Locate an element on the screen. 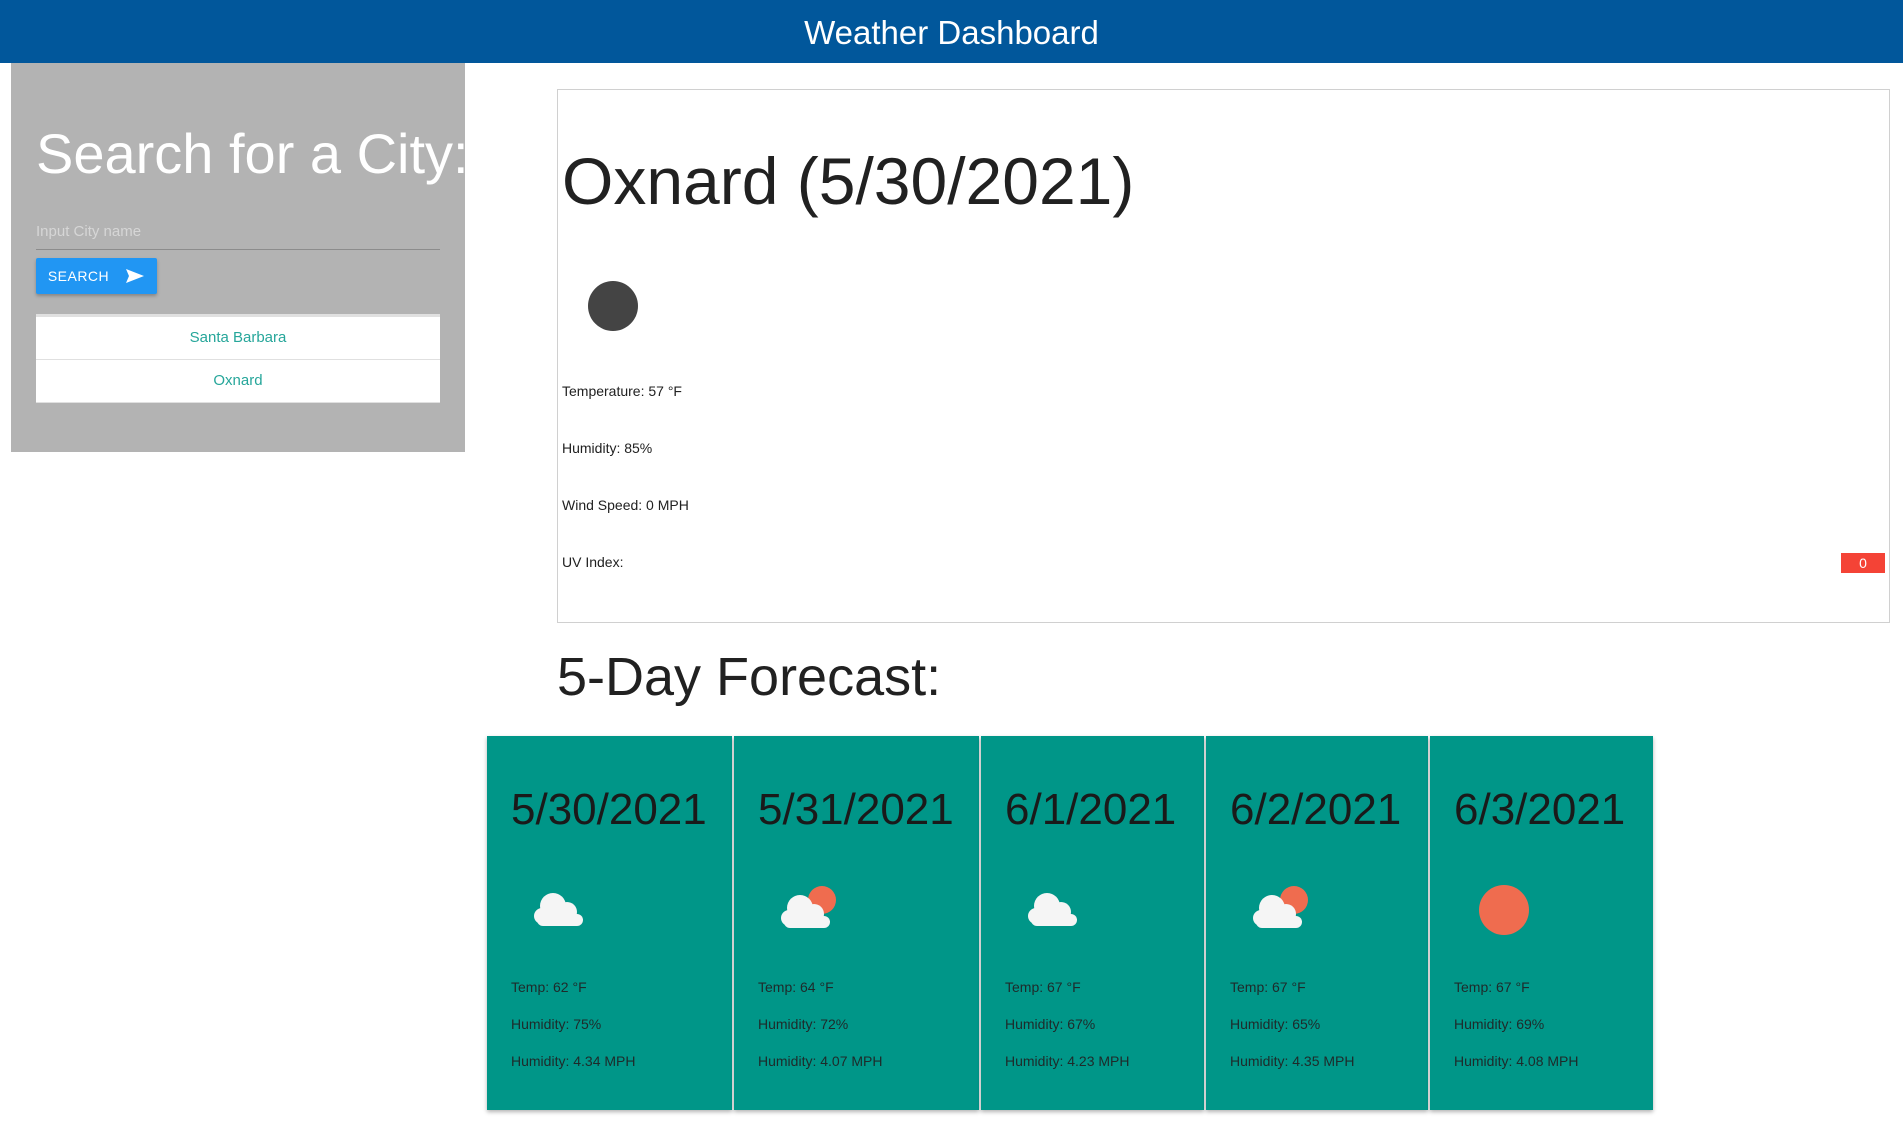  forecast-wind: Humidity: 4.08 MPH is located at coordinates (1516, 1061).